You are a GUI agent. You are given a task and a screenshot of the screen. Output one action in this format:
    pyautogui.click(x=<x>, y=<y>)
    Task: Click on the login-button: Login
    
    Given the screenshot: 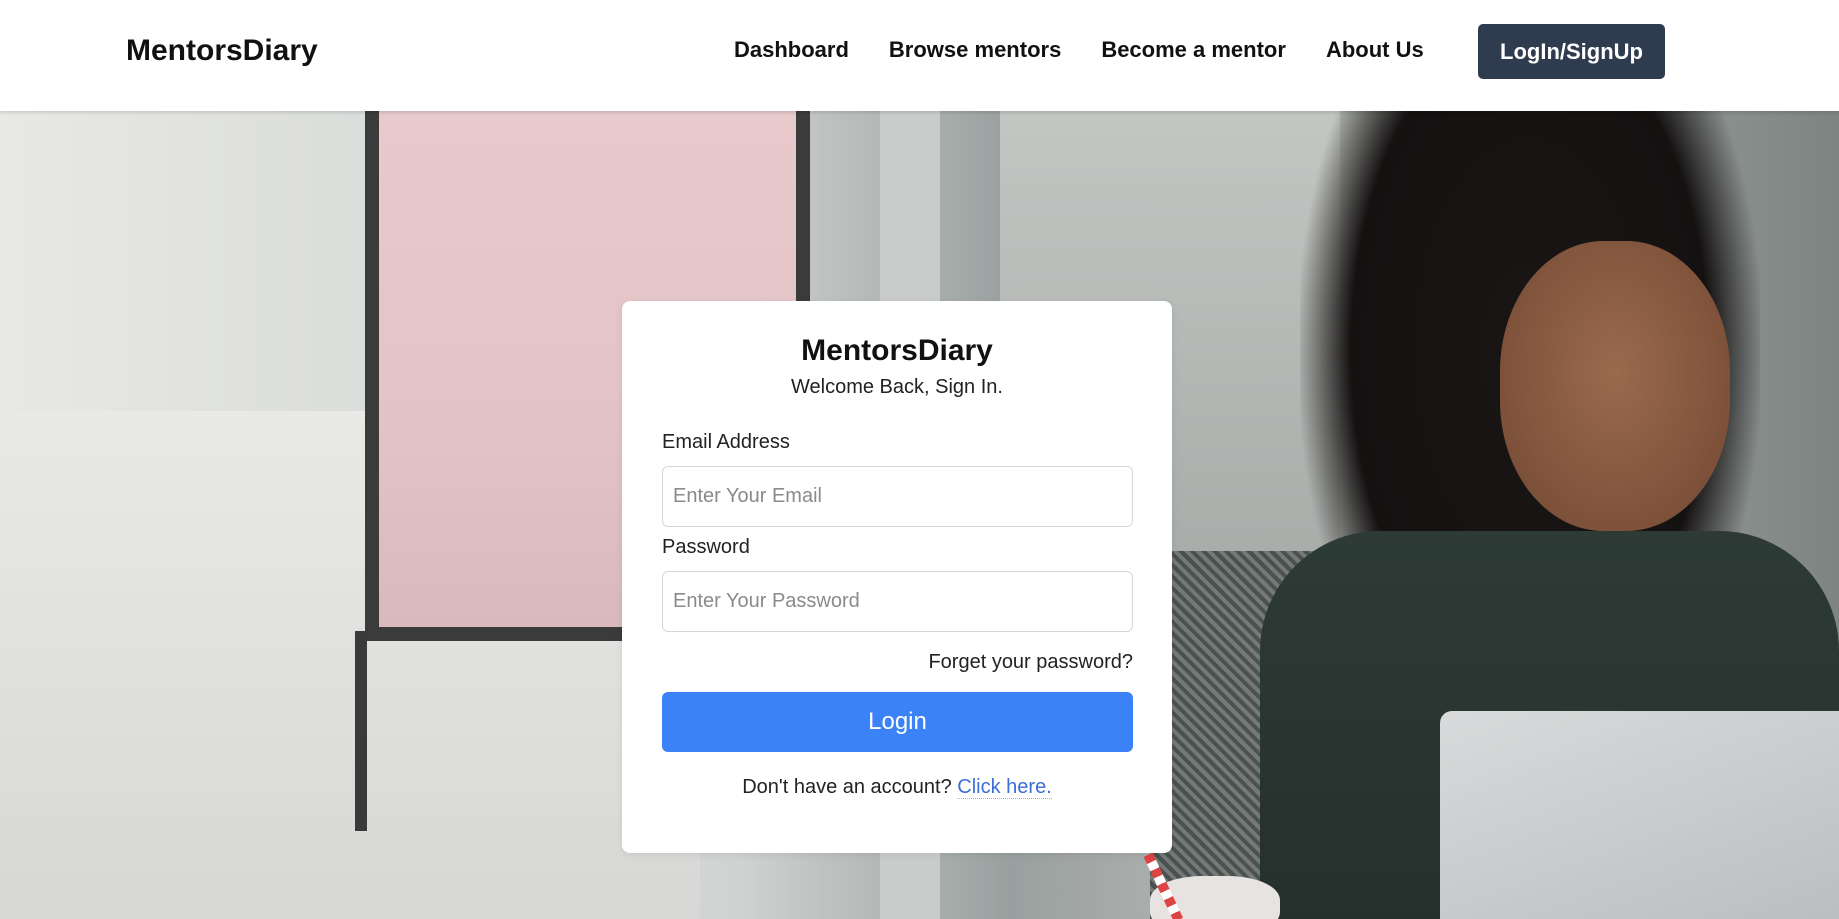 What is the action you would take?
    pyautogui.click(x=897, y=722)
    